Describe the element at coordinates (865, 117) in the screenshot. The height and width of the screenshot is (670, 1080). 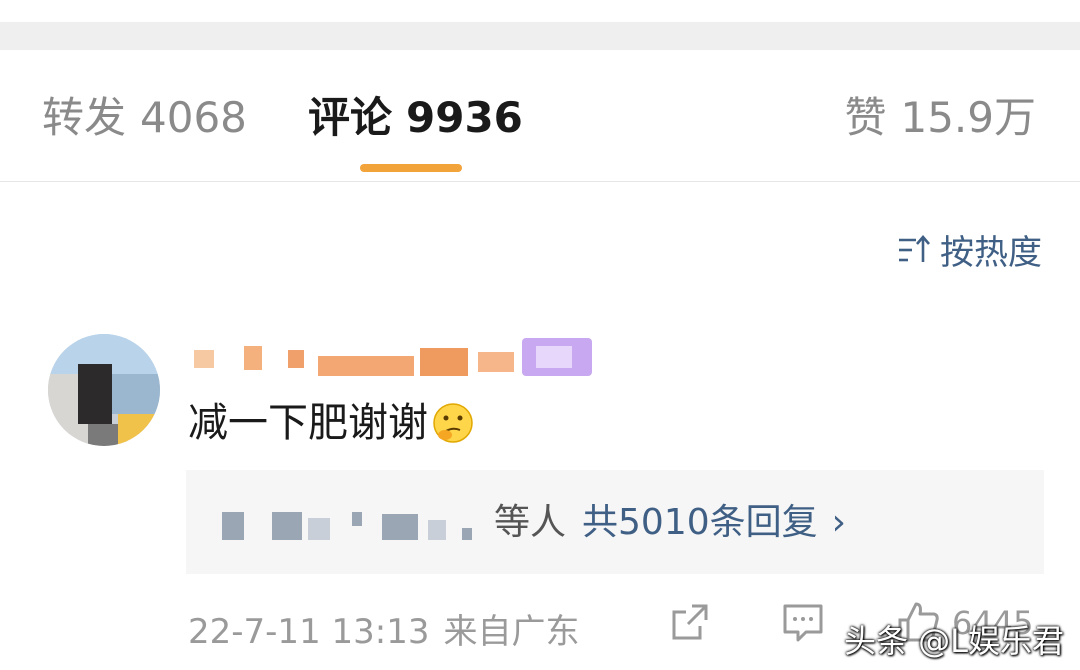
I see `tab-like-label: 赞` at that location.